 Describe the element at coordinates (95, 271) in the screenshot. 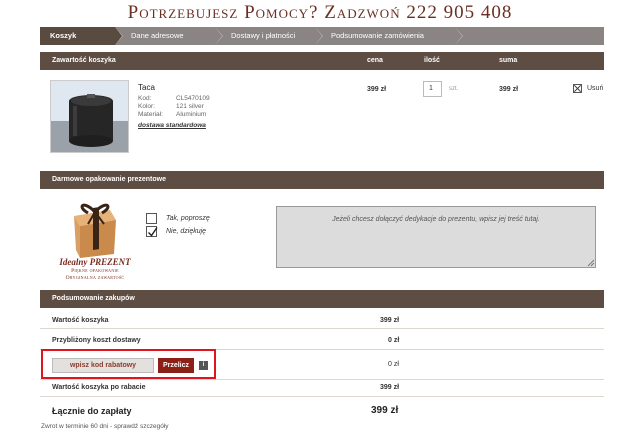

I see `gift-logo-line1: Piękne opakowanie` at that location.